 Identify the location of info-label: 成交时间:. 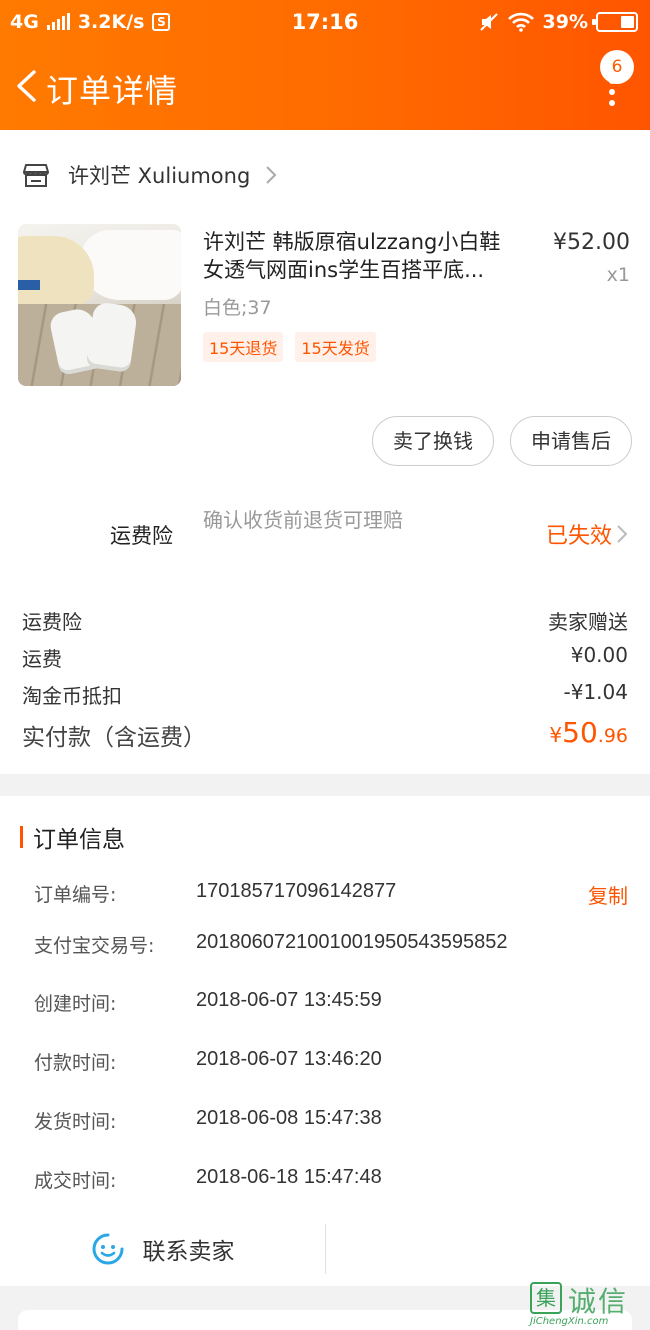
(75, 1181).